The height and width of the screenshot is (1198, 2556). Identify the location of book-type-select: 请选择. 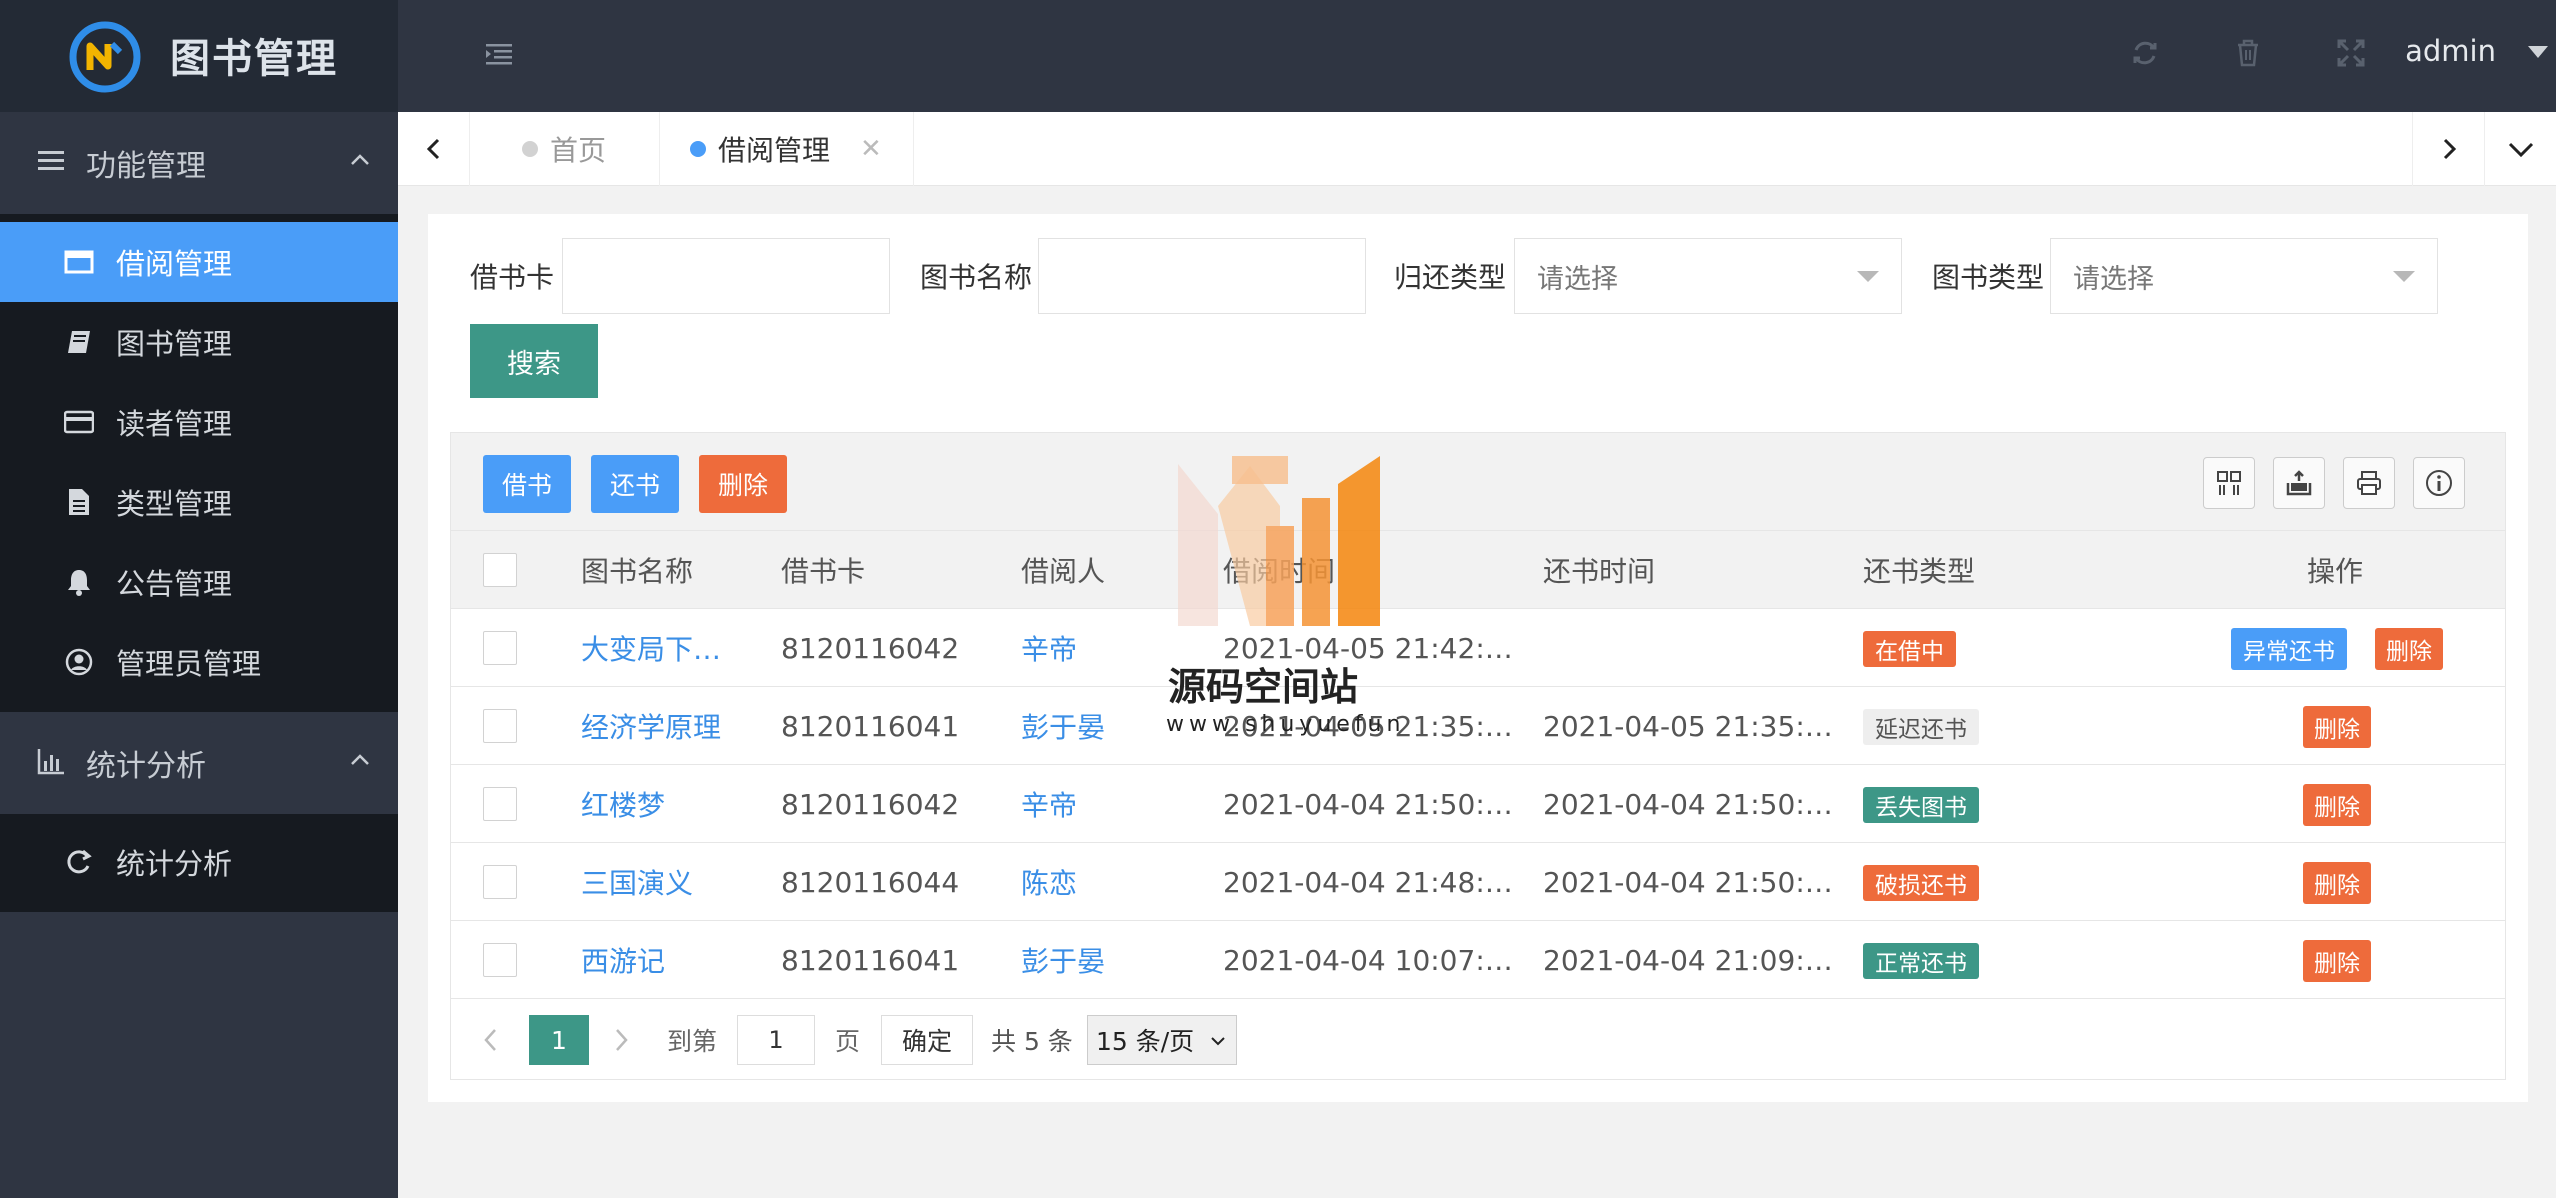
(2244, 276).